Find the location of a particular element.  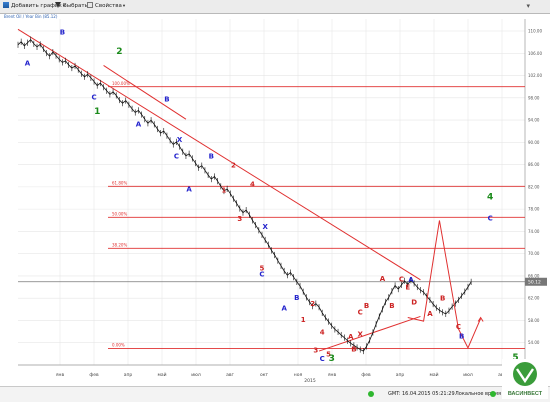

y-tick-label: 86.00 is located at coordinates (534, 164).